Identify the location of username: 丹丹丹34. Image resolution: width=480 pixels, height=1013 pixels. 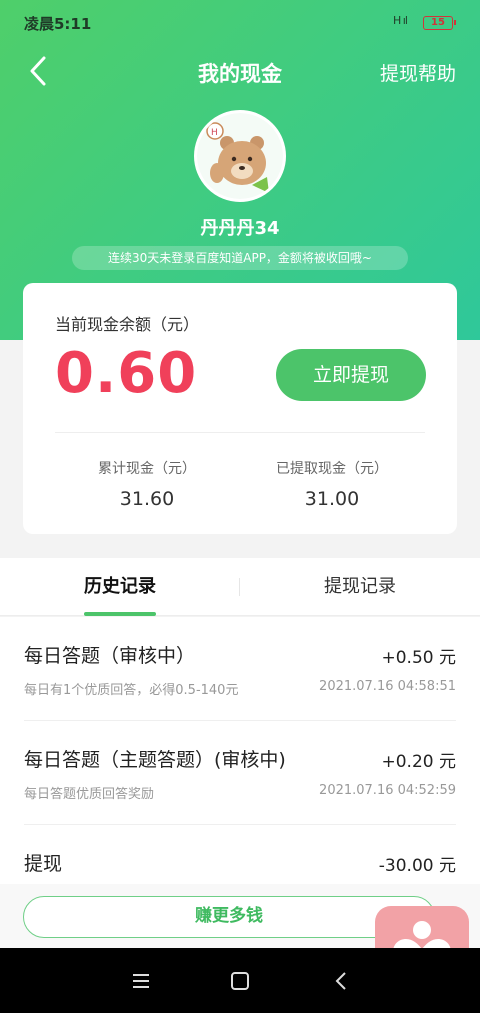
(240, 228).